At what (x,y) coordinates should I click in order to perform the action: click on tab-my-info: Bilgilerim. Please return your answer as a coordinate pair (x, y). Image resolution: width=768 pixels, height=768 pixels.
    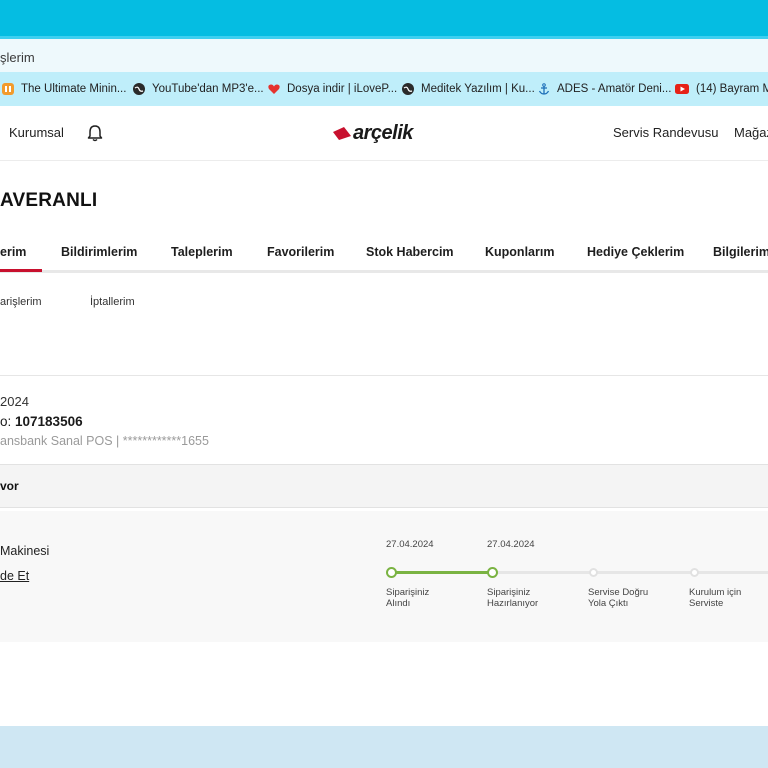
    Looking at the image, I should click on (740, 252).